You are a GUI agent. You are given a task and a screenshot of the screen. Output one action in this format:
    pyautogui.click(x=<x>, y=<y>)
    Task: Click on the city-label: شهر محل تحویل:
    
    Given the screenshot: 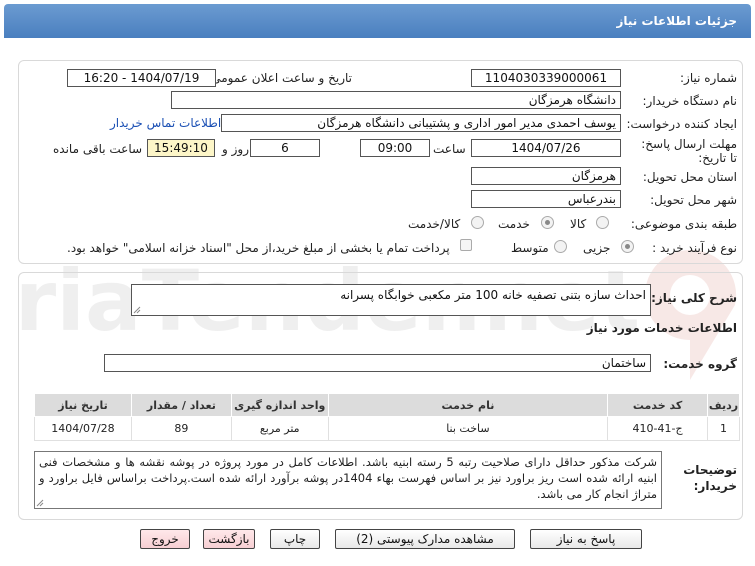 What is the action you would take?
    pyautogui.click(x=693, y=200)
    